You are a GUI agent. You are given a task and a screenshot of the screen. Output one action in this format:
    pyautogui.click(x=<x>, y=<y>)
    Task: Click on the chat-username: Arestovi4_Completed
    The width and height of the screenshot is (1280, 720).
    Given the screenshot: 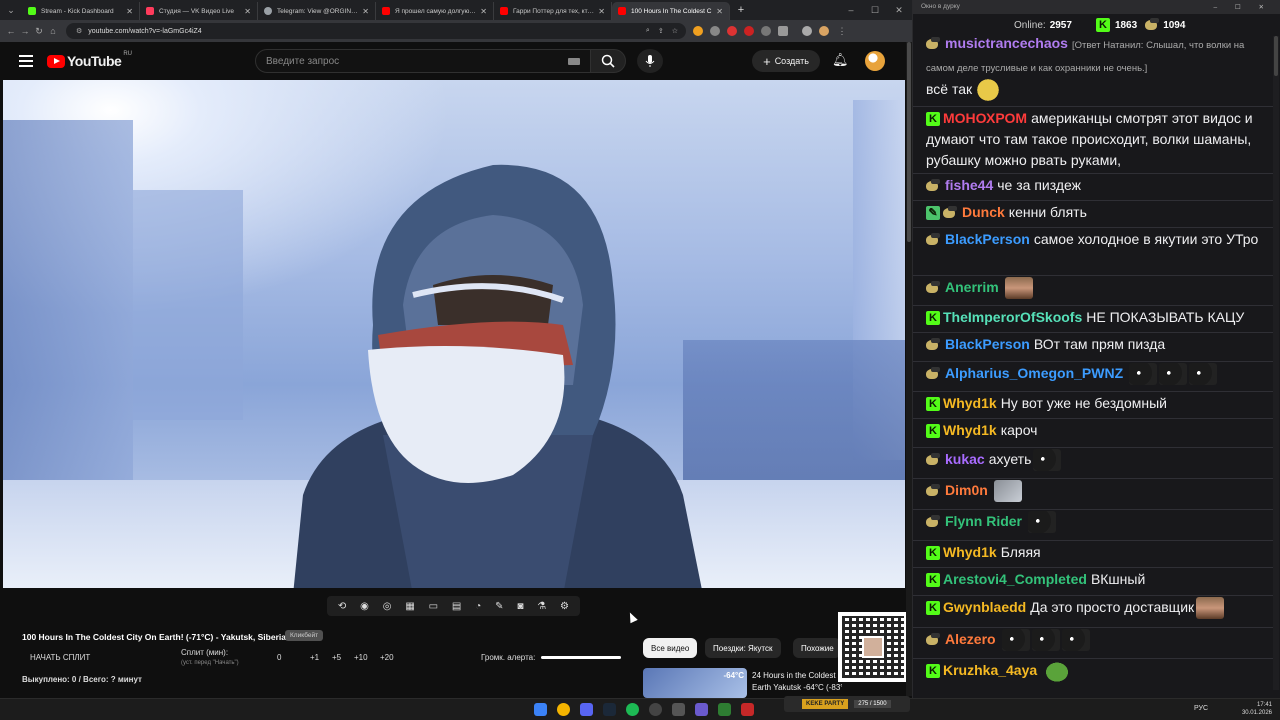 What is the action you would take?
    pyautogui.click(x=1015, y=579)
    